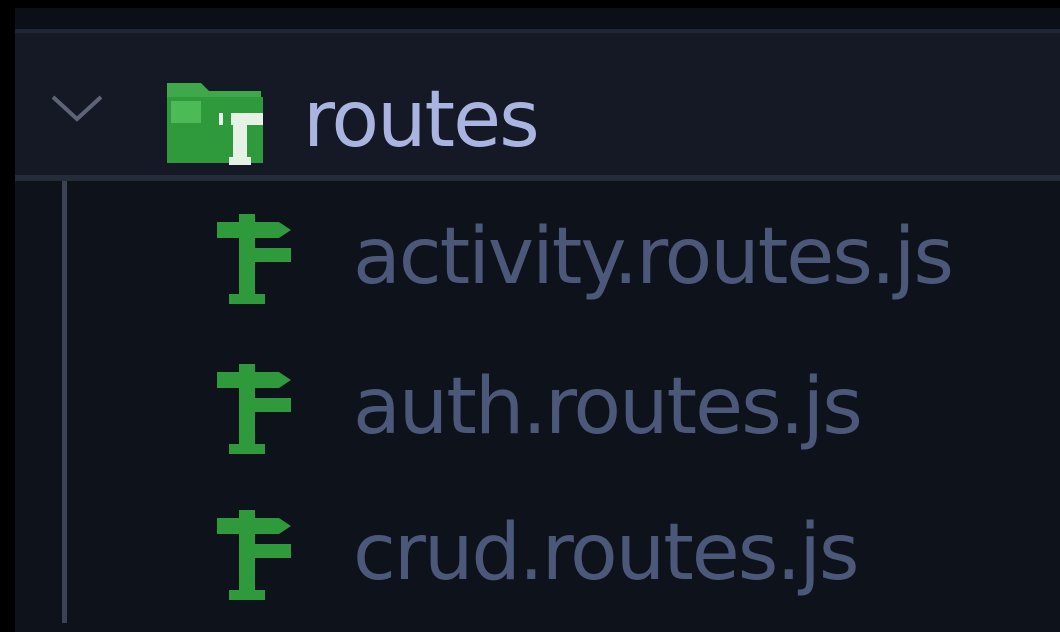  I want to click on explorer-top-strip, so click(537, 18).